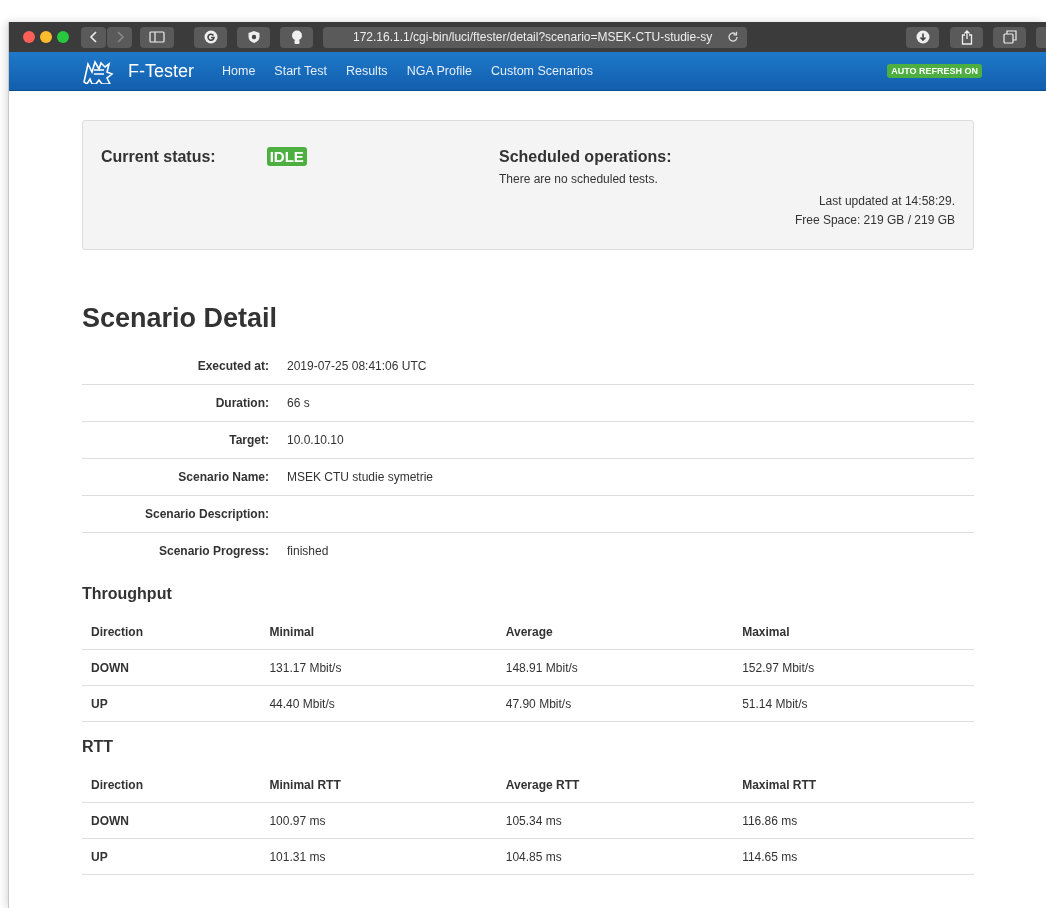  What do you see at coordinates (775, 703) in the screenshot?
I see `table-cell: 51.14 Mbit/s` at bounding box center [775, 703].